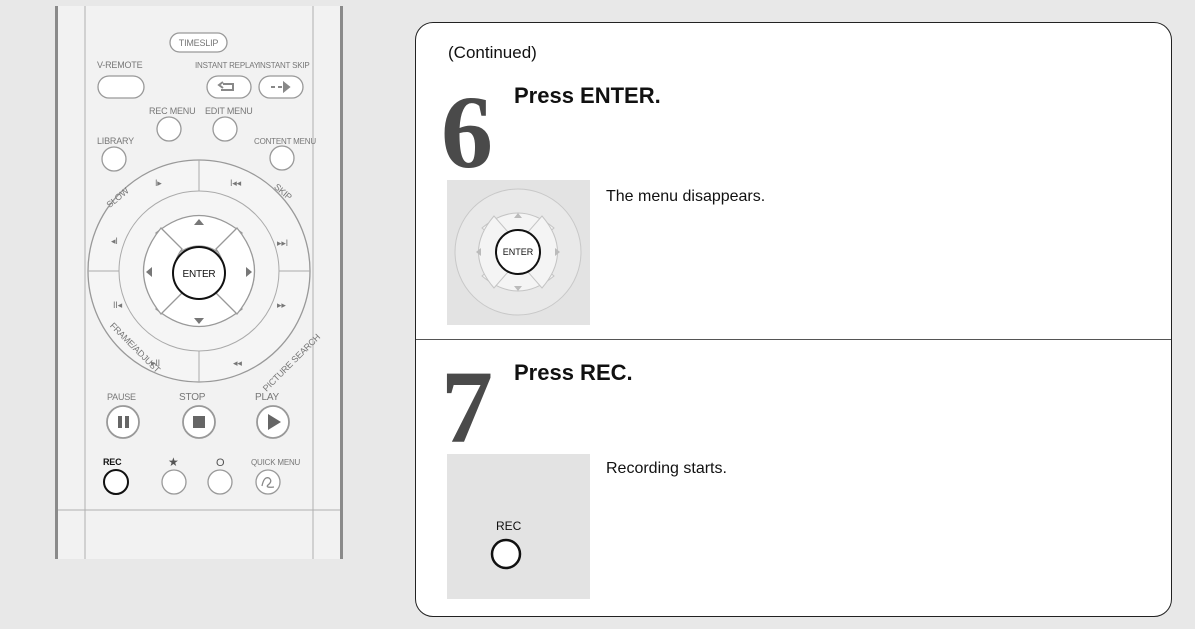 The height and width of the screenshot is (629, 1195). I want to click on play-label: PLAY, so click(267, 397).